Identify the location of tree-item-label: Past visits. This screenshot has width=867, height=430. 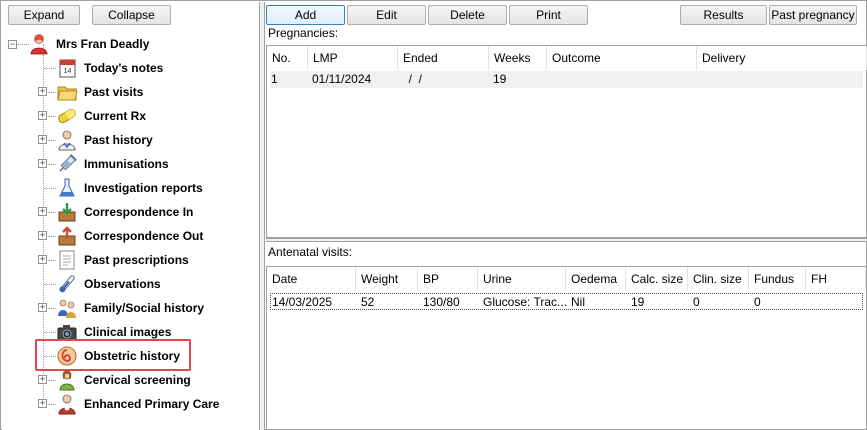
(114, 92).